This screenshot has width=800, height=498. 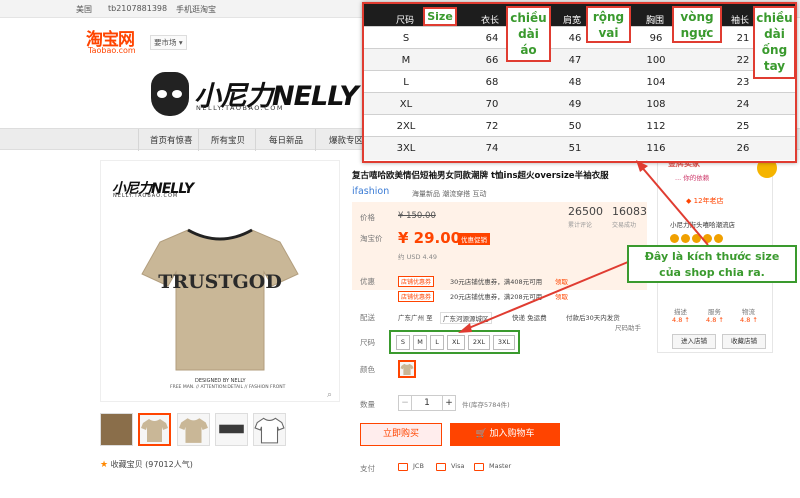 What do you see at coordinates (712, 256) in the screenshot?
I see `size-note-line1: Đây là kích thước size` at bounding box center [712, 256].